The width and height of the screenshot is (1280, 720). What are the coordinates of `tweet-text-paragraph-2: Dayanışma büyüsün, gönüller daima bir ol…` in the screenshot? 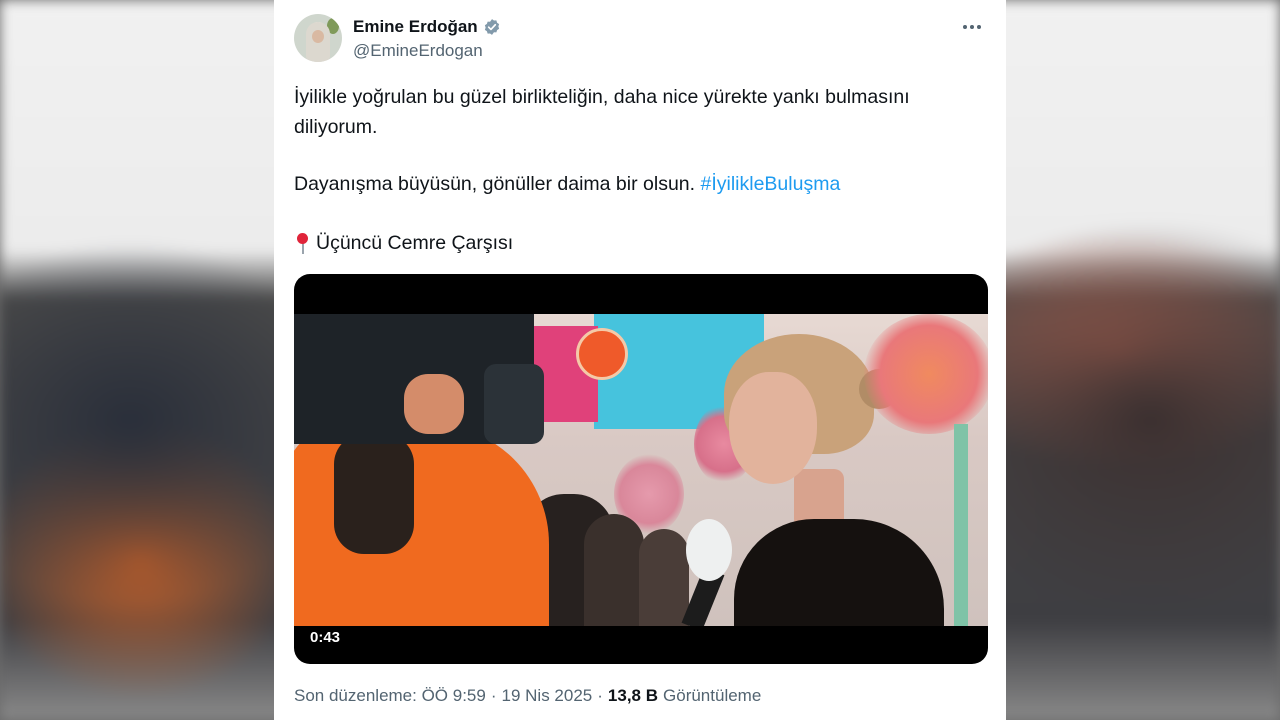 It's located at (640, 184).